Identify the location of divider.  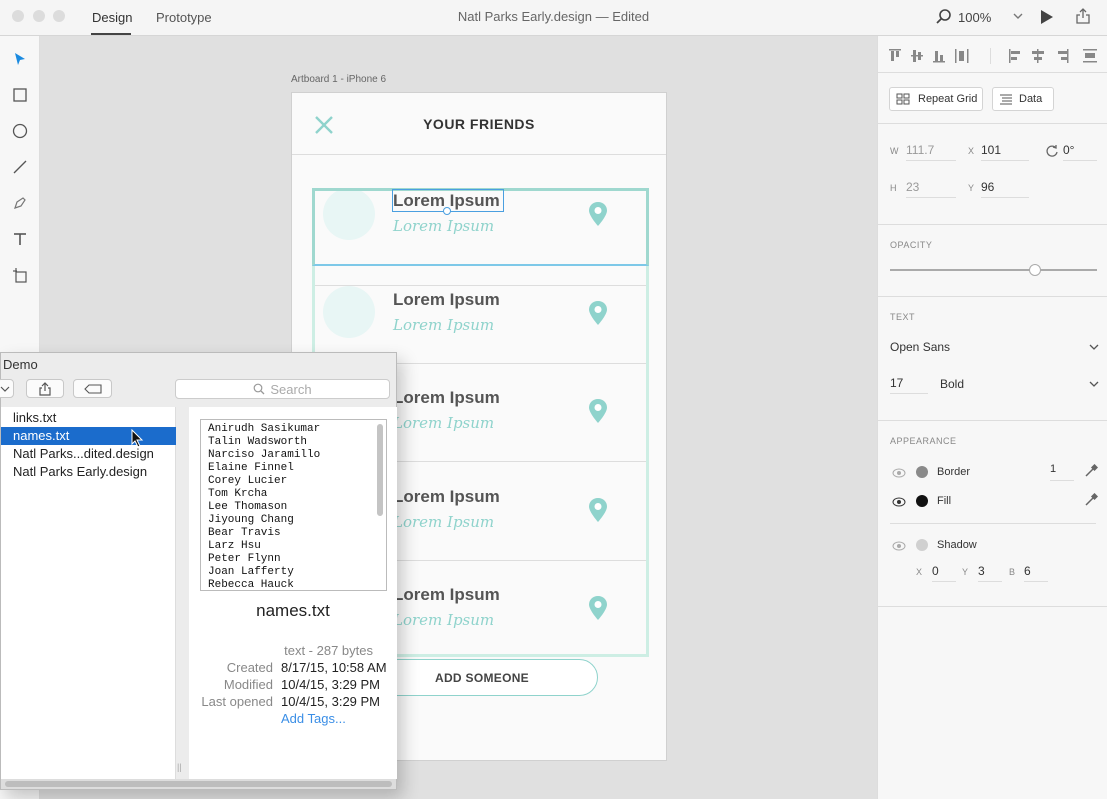
(993, 523).